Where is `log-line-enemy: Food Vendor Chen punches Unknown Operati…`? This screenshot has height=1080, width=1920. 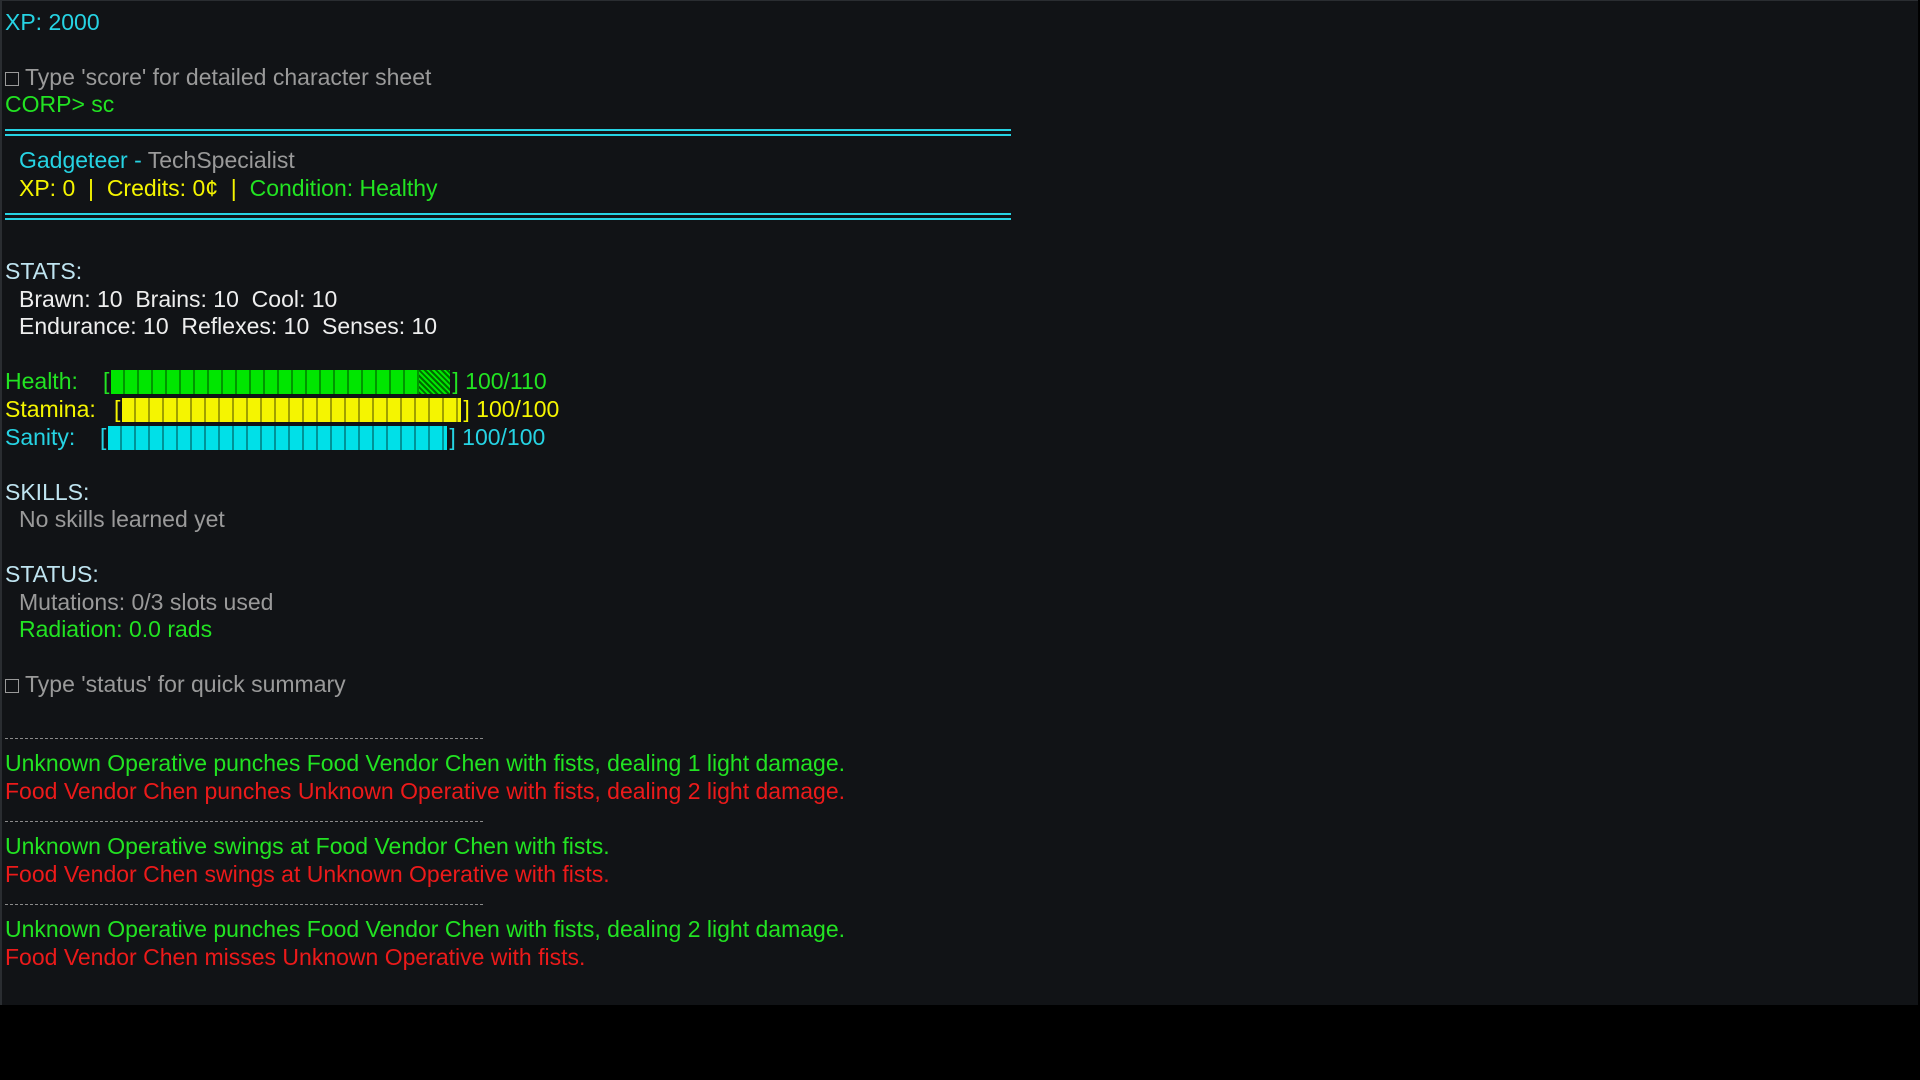
log-line-enemy: Food Vendor Chen punches Unknown Operati… is located at coordinates (425, 791).